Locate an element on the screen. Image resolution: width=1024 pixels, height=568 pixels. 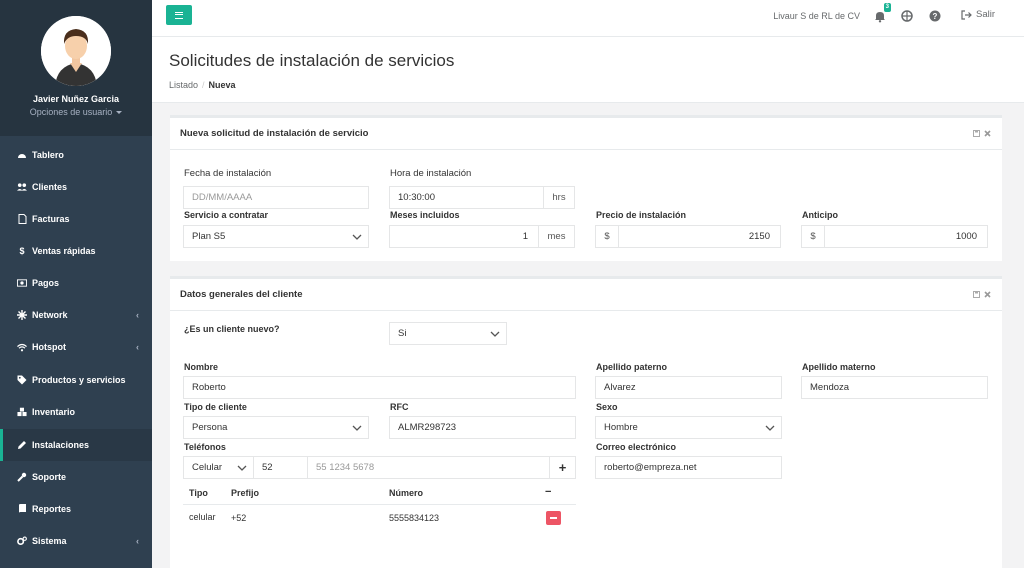
sidebar-item-sistema: Sistema ‹ is located at coordinates (76, 541).